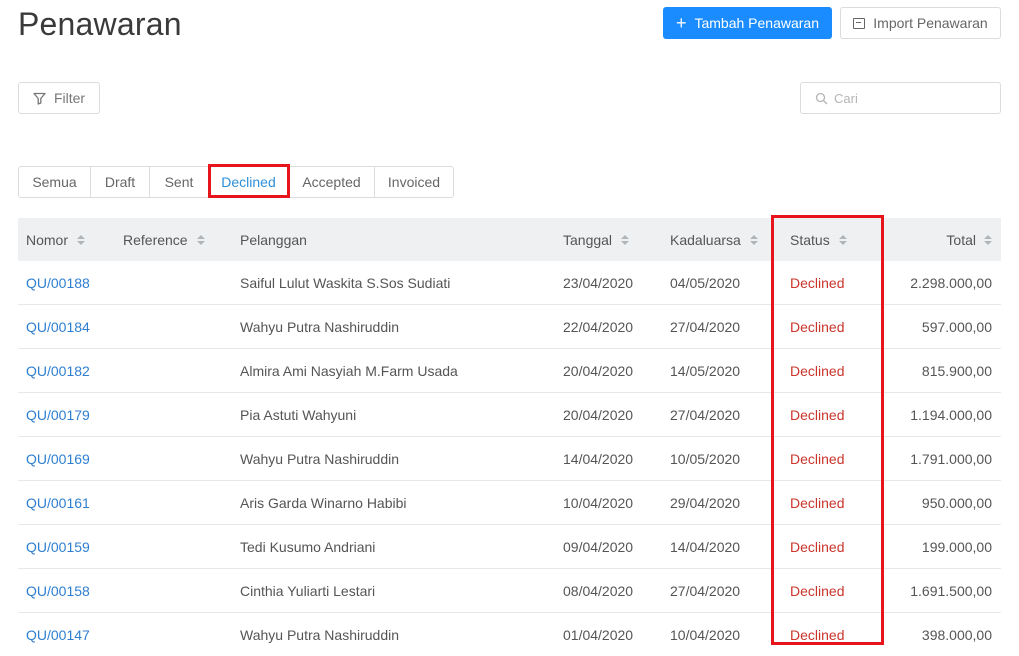  I want to click on expiry-cell: 10/04/2020, so click(705, 634).